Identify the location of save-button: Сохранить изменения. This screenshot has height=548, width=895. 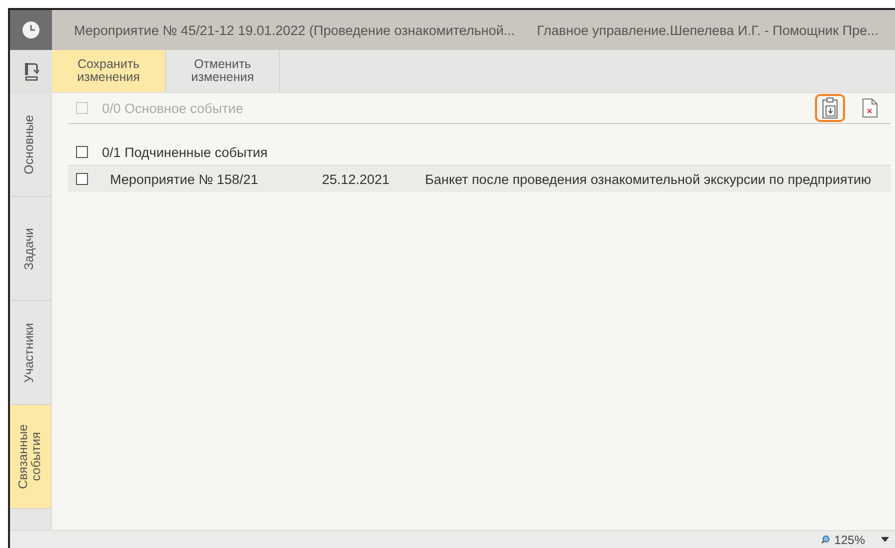
(109, 71).